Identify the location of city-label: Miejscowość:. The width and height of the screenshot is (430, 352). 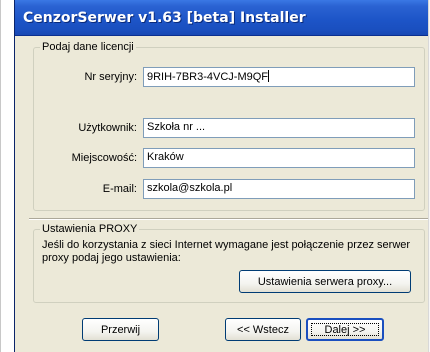
(104, 158).